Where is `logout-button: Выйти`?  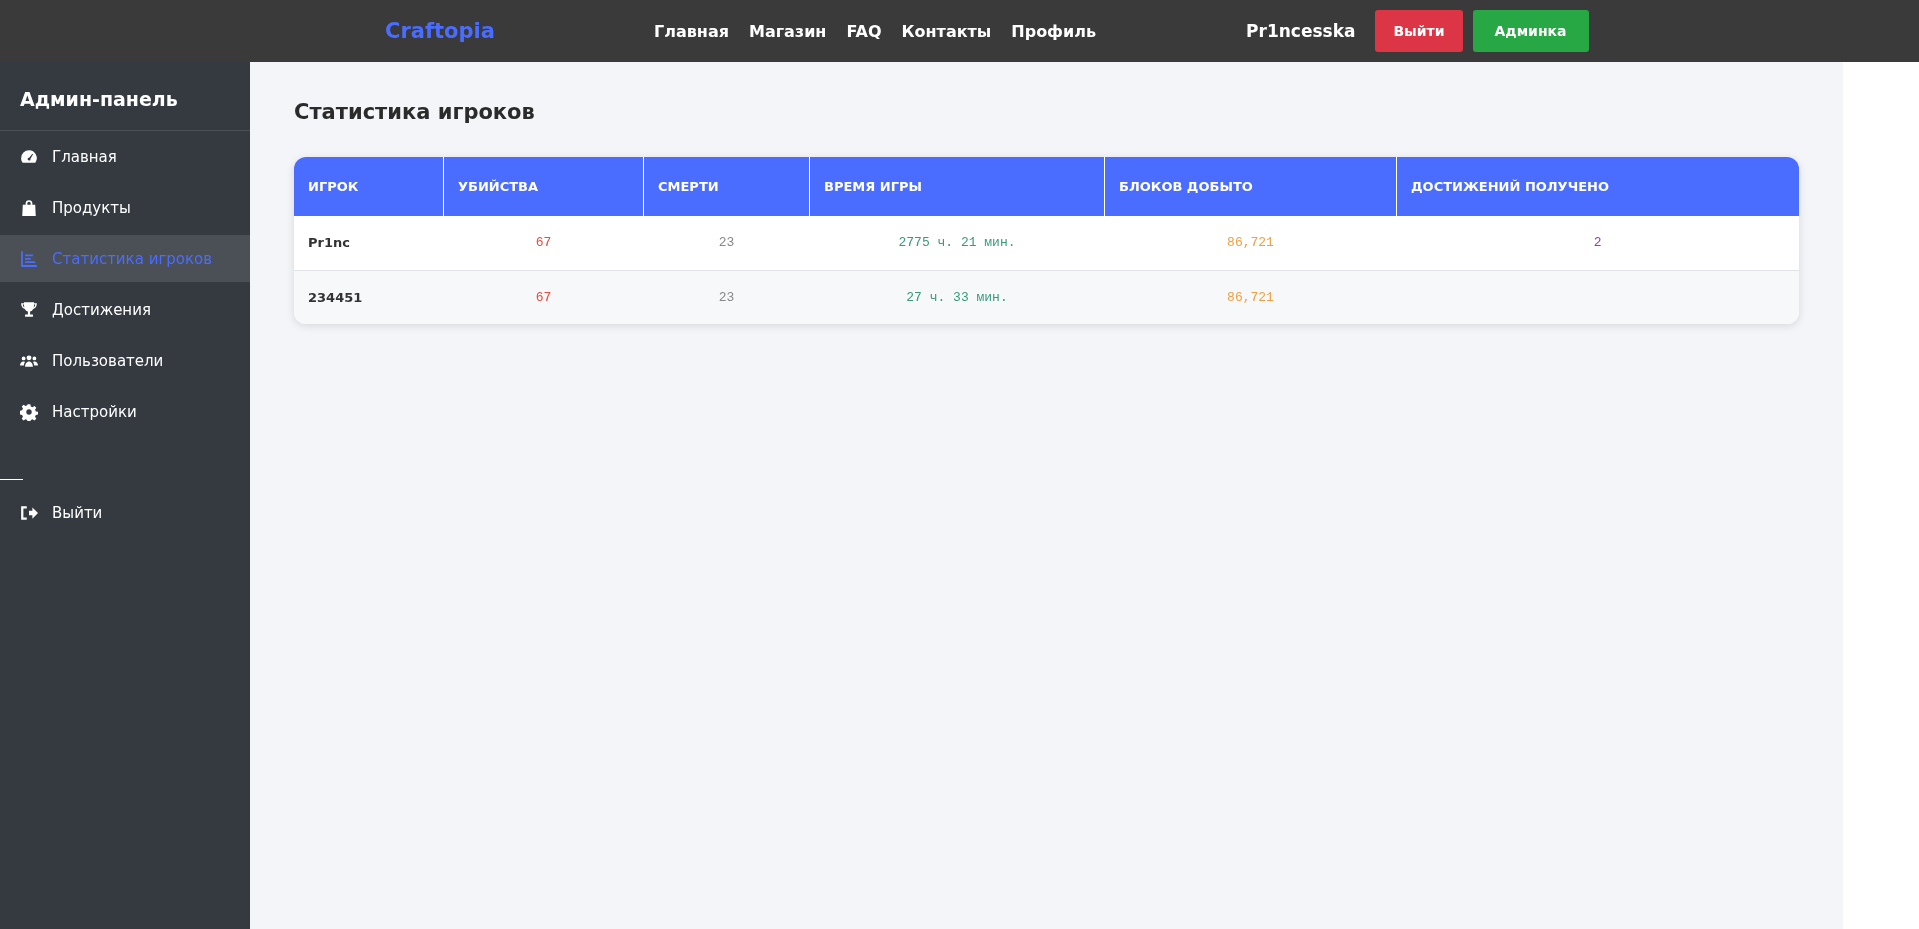
logout-button: Выйти is located at coordinates (1419, 31).